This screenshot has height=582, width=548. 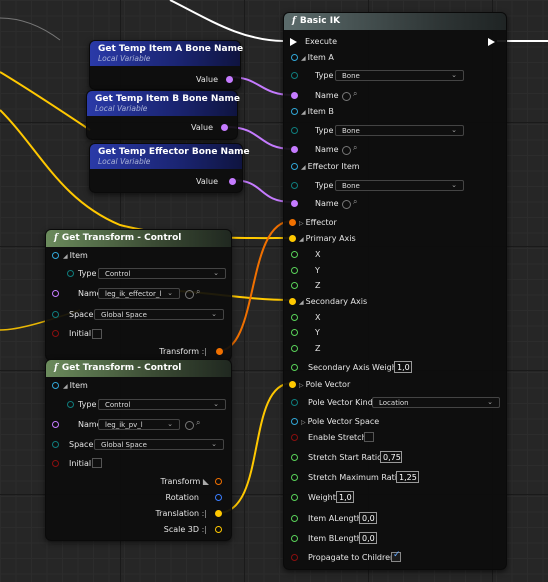 What do you see at coordinates (139, 424) in the screenshot?
I see `name-field: leg_ik_pv_l ⌄` at bounding box center [139, 424].